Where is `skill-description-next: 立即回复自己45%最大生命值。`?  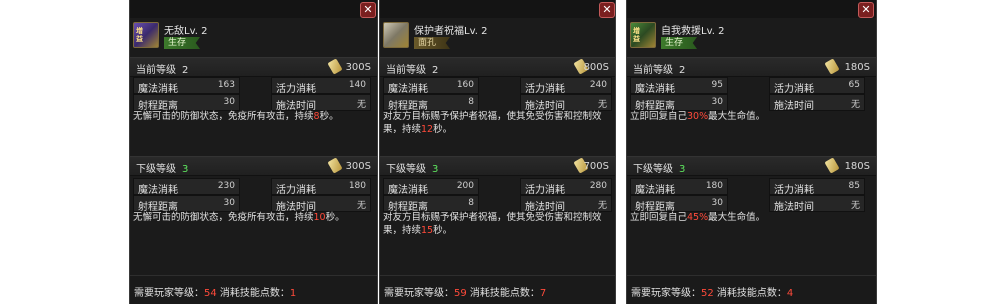 skill-description-next: 立即回复自己45%最大生命值。 is located at coordinates (749, 217).